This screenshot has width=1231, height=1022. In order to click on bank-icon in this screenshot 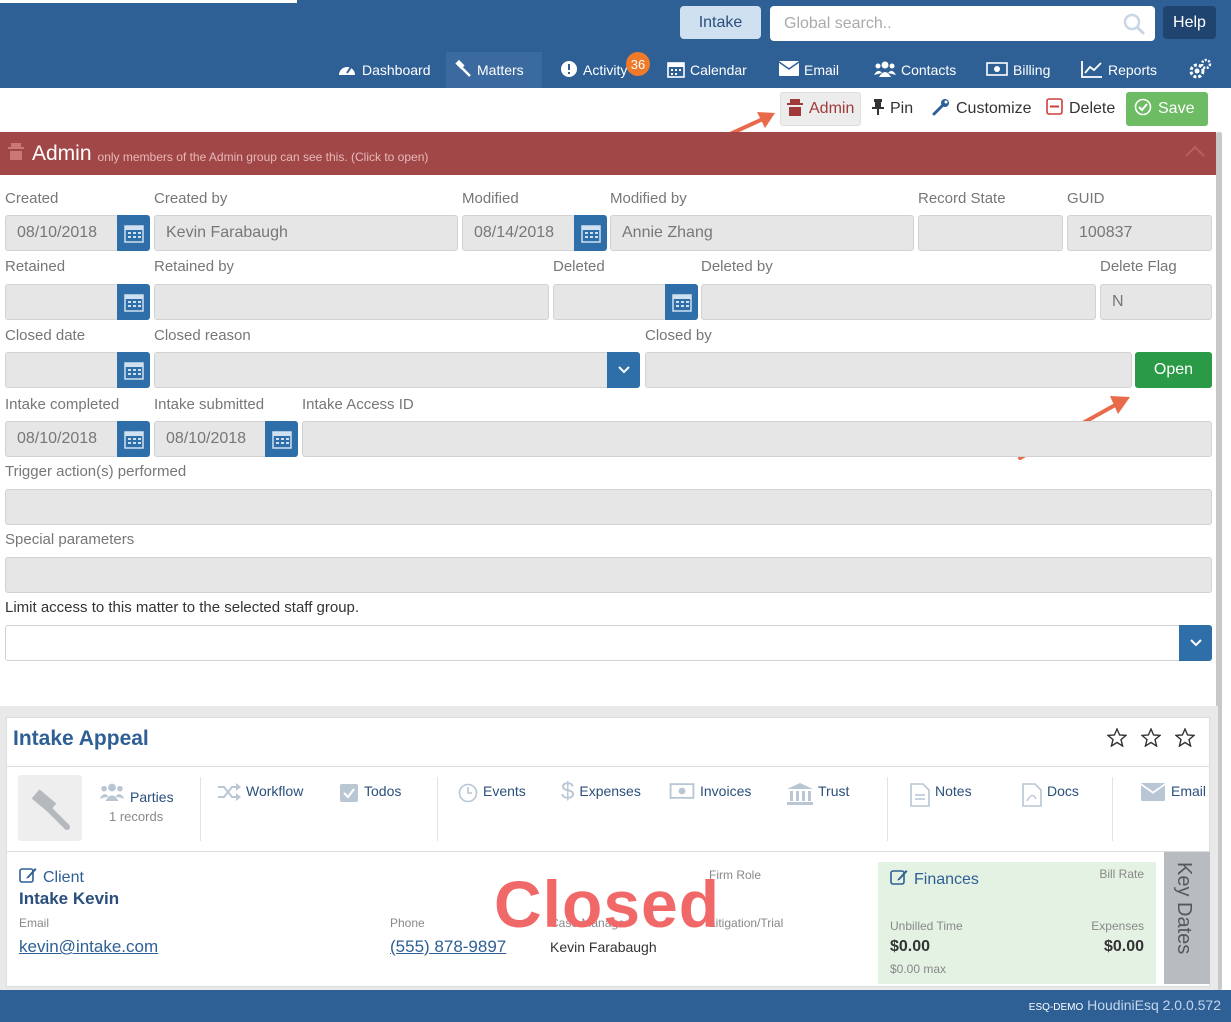, I will do `click(800, 795)`.